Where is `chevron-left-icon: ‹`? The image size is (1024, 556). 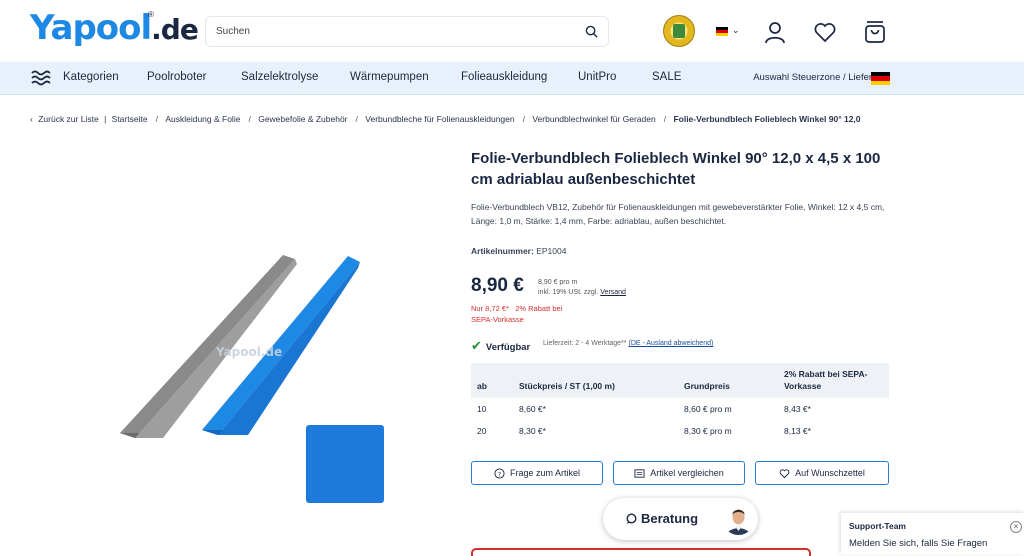
chevron-left-icon: ‹ is located at coordinates (31, 119).